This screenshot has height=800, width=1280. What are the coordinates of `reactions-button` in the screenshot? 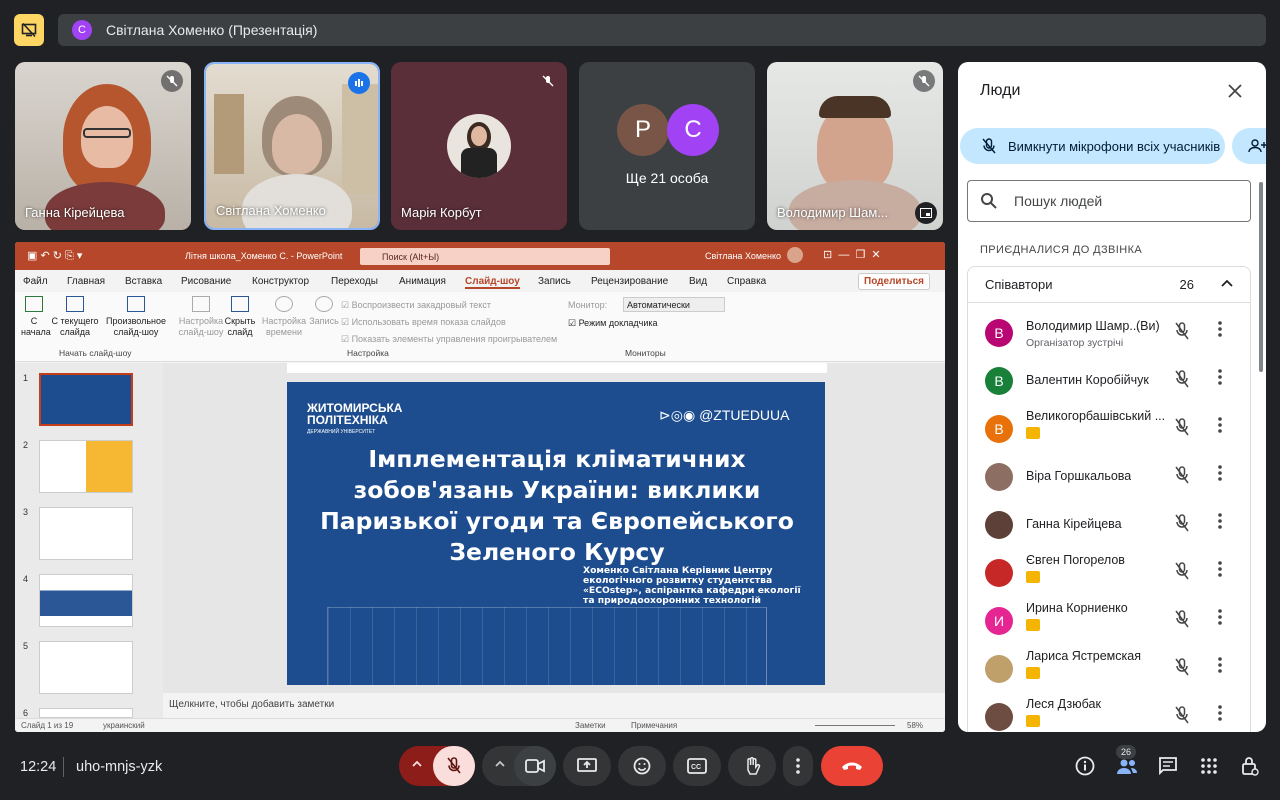 It's located at (642, 766).